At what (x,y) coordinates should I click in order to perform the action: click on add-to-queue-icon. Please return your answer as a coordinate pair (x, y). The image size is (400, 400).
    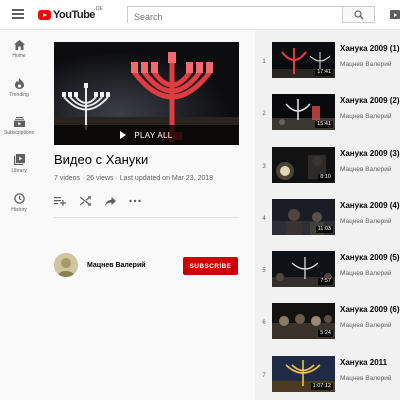
    Looking at the image, I should click on (60, 201).